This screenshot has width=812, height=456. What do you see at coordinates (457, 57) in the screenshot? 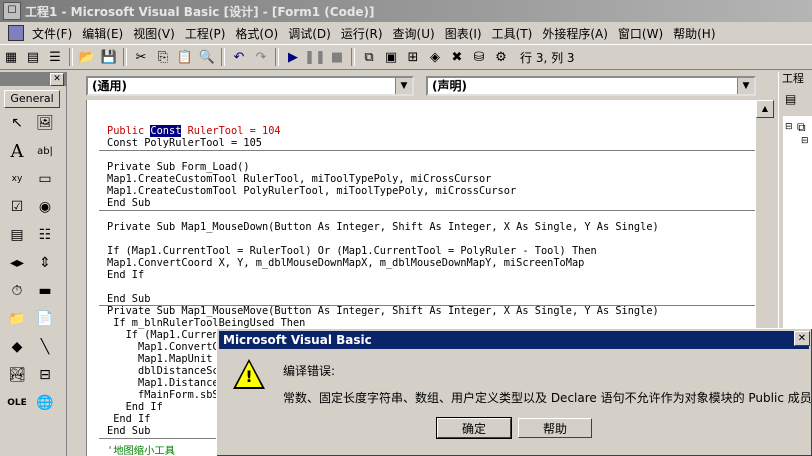
I see `toolbox-icon: ✖` at bounding box center [457, 57].